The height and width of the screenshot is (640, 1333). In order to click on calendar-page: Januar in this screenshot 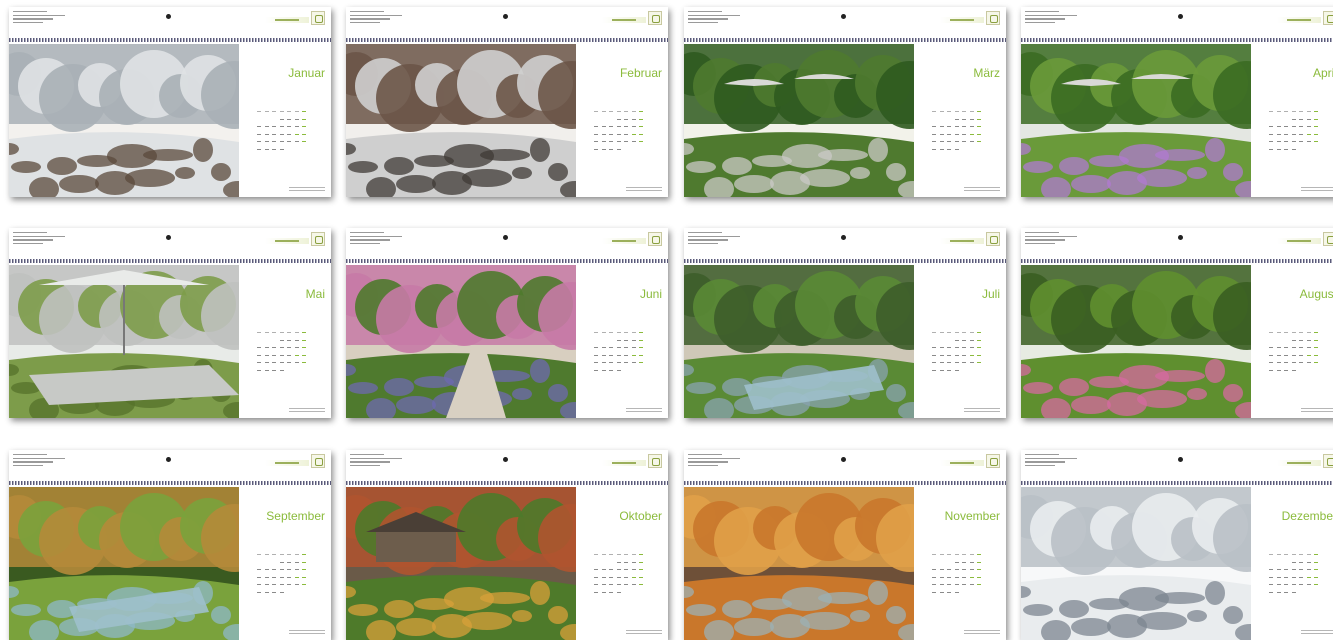, I will do `click(170, 102)`.